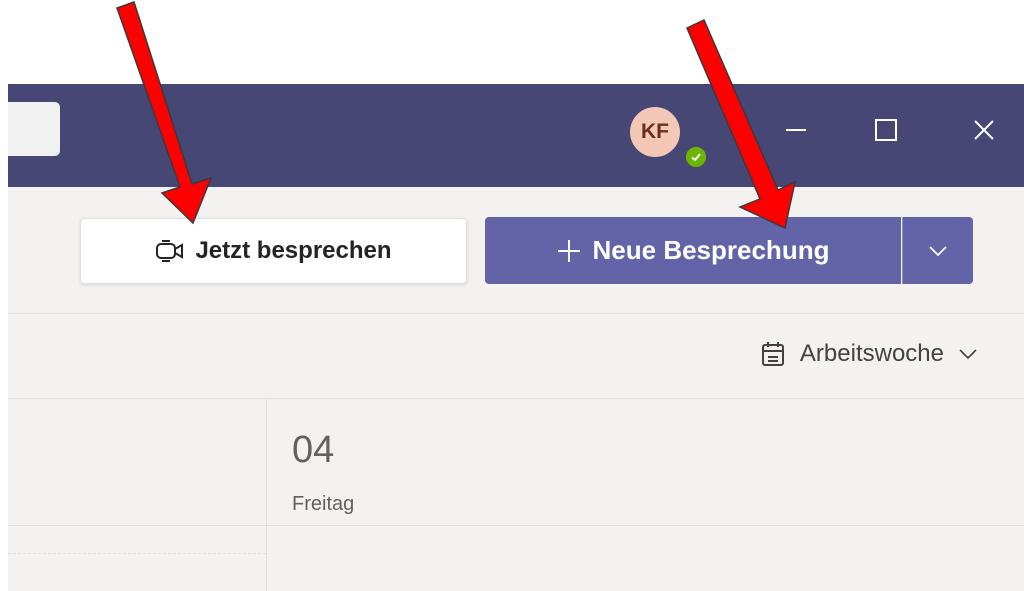 Image resolution: width=1024 pixels, height=591 pixels. Describe the element at coordinates (871, 353) in the screenshot. I see `view-label: Arbeitswoche` at that location.